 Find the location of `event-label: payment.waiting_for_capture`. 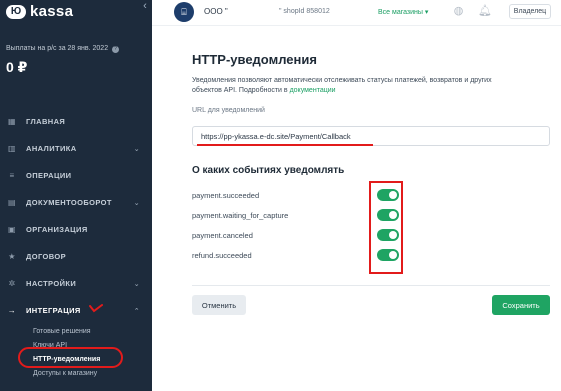

event-label: payment.waiting_for_capture is located at coordinates (240, 215).